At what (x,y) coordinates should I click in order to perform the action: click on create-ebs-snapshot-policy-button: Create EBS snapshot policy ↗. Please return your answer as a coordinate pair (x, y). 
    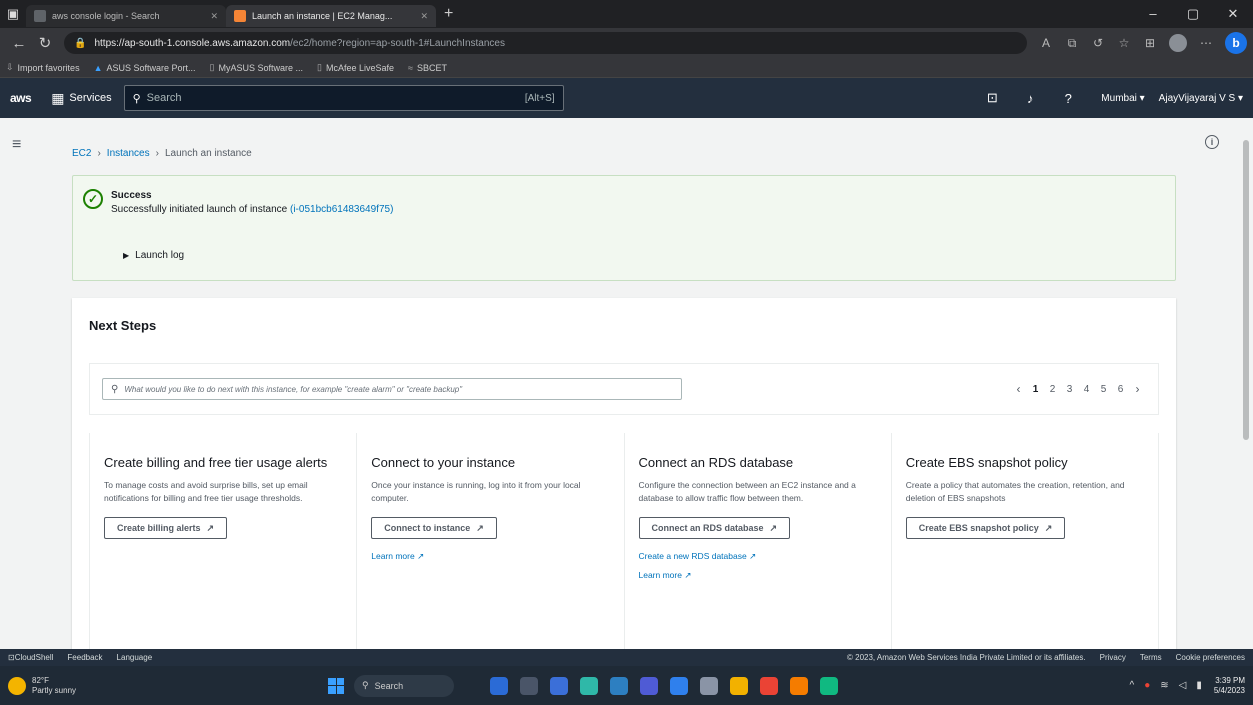
    Looking at the image, I should click on (985, 528).